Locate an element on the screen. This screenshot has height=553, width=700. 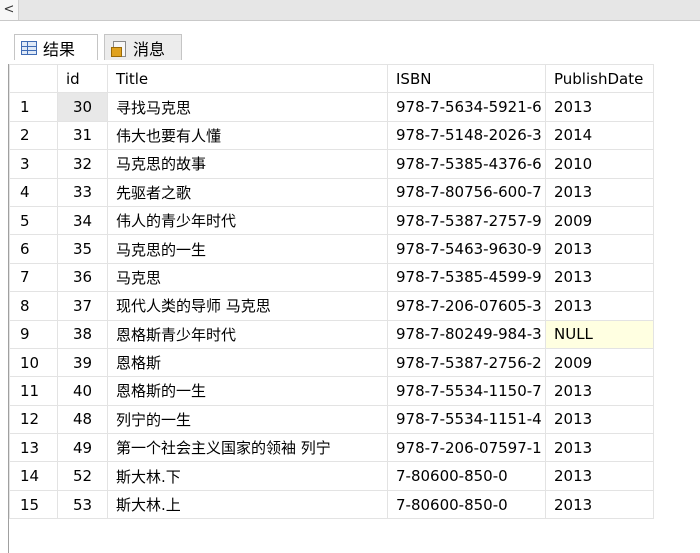
table-row: 15 53 斯大林.上 7-80600-850-0 2013 is located at coordinates (331, 504).